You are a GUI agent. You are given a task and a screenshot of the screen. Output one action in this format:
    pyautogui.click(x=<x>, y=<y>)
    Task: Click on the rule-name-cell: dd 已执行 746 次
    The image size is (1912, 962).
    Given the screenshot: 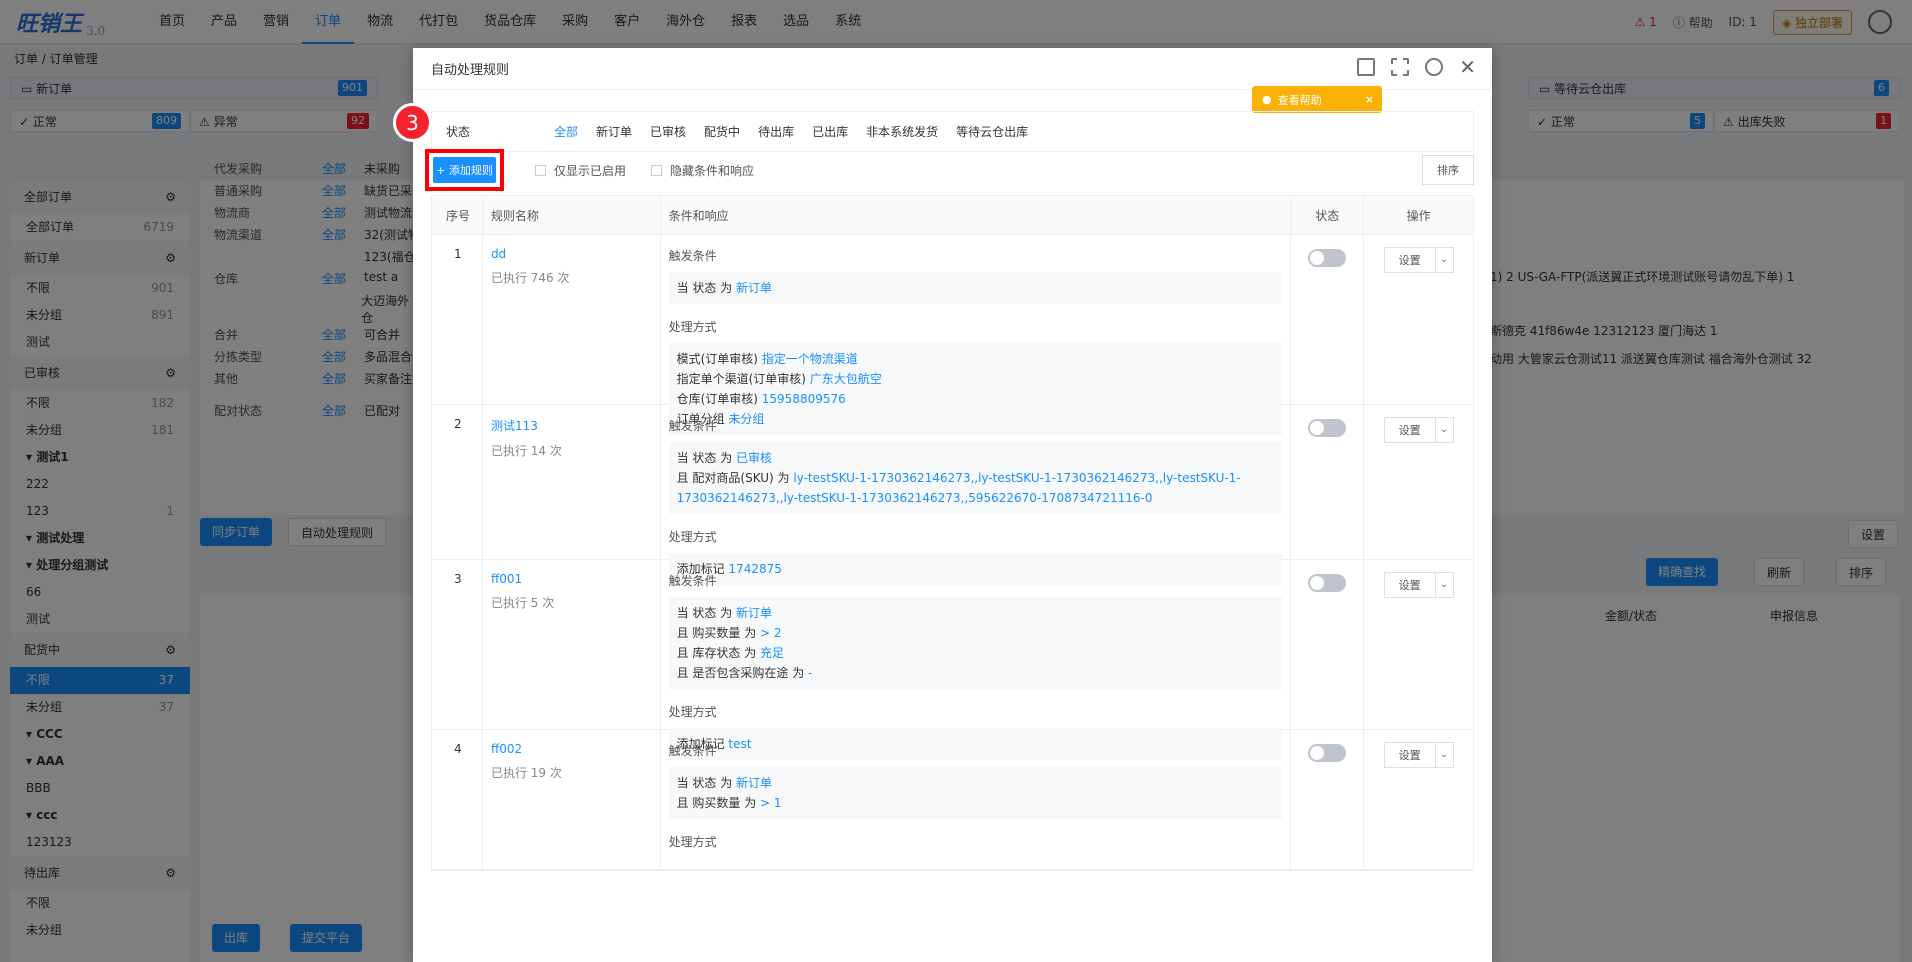 What is the action you would take?
    pyautogui.click(x=570, y=319)
    